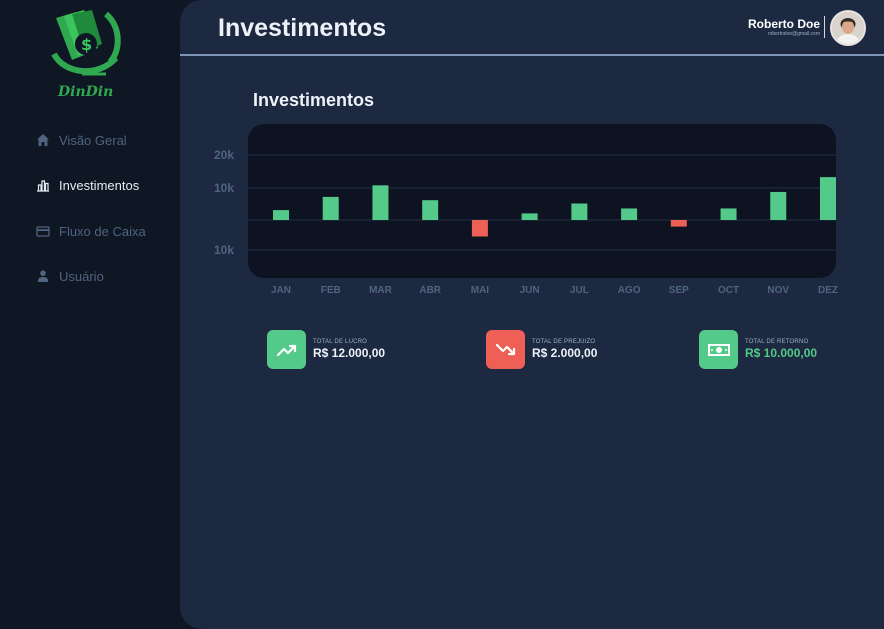  I want to click on sidebar-item-label: Usuário, so click(81, 276).